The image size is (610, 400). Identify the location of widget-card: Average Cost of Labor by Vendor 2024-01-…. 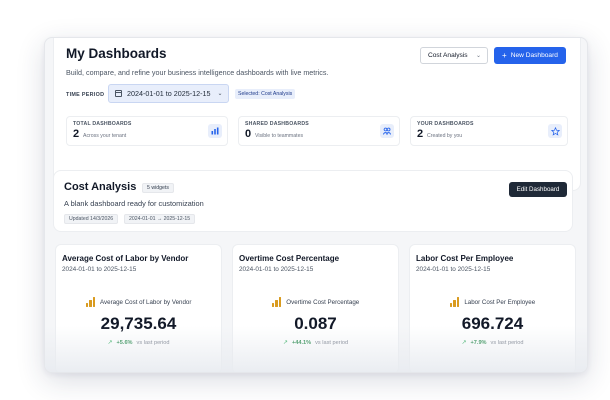
(138, 308).